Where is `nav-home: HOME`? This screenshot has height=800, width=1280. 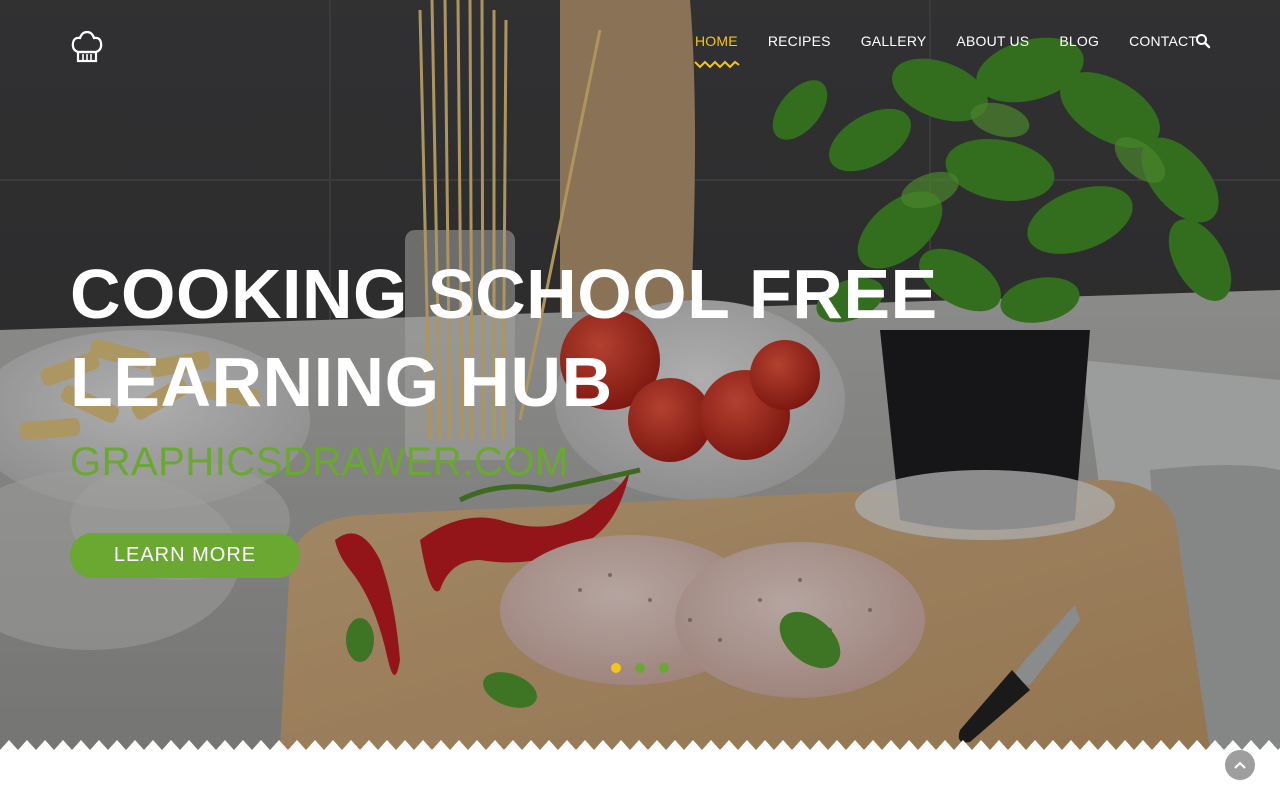 nav-home: HOME is located at coordinates (717, 51).